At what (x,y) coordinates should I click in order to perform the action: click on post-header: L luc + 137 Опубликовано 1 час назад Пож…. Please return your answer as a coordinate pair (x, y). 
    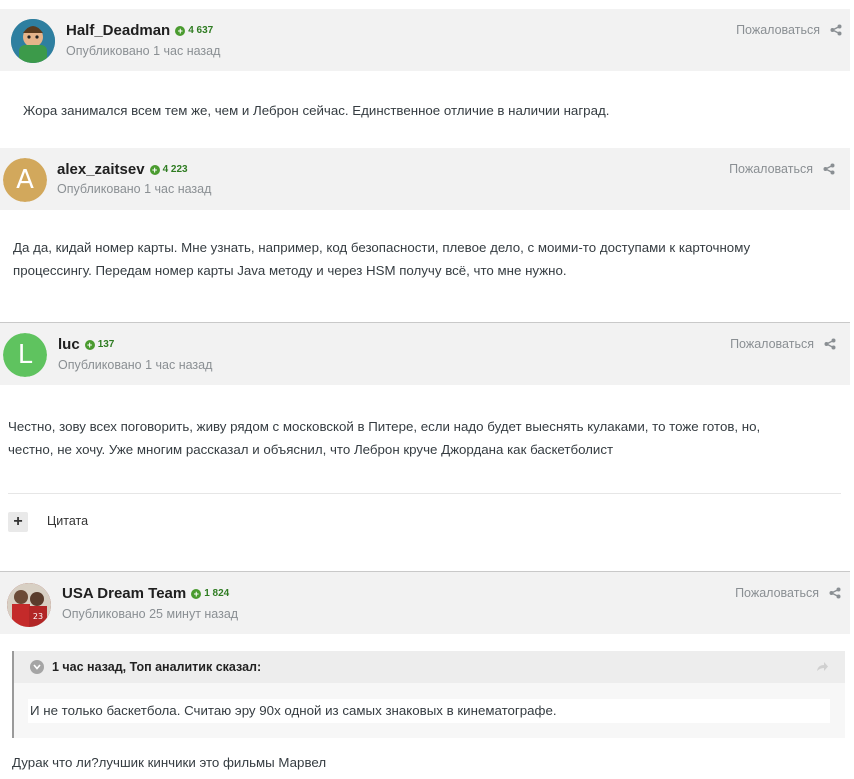
    Looking at the image, I should click on (425, 354).